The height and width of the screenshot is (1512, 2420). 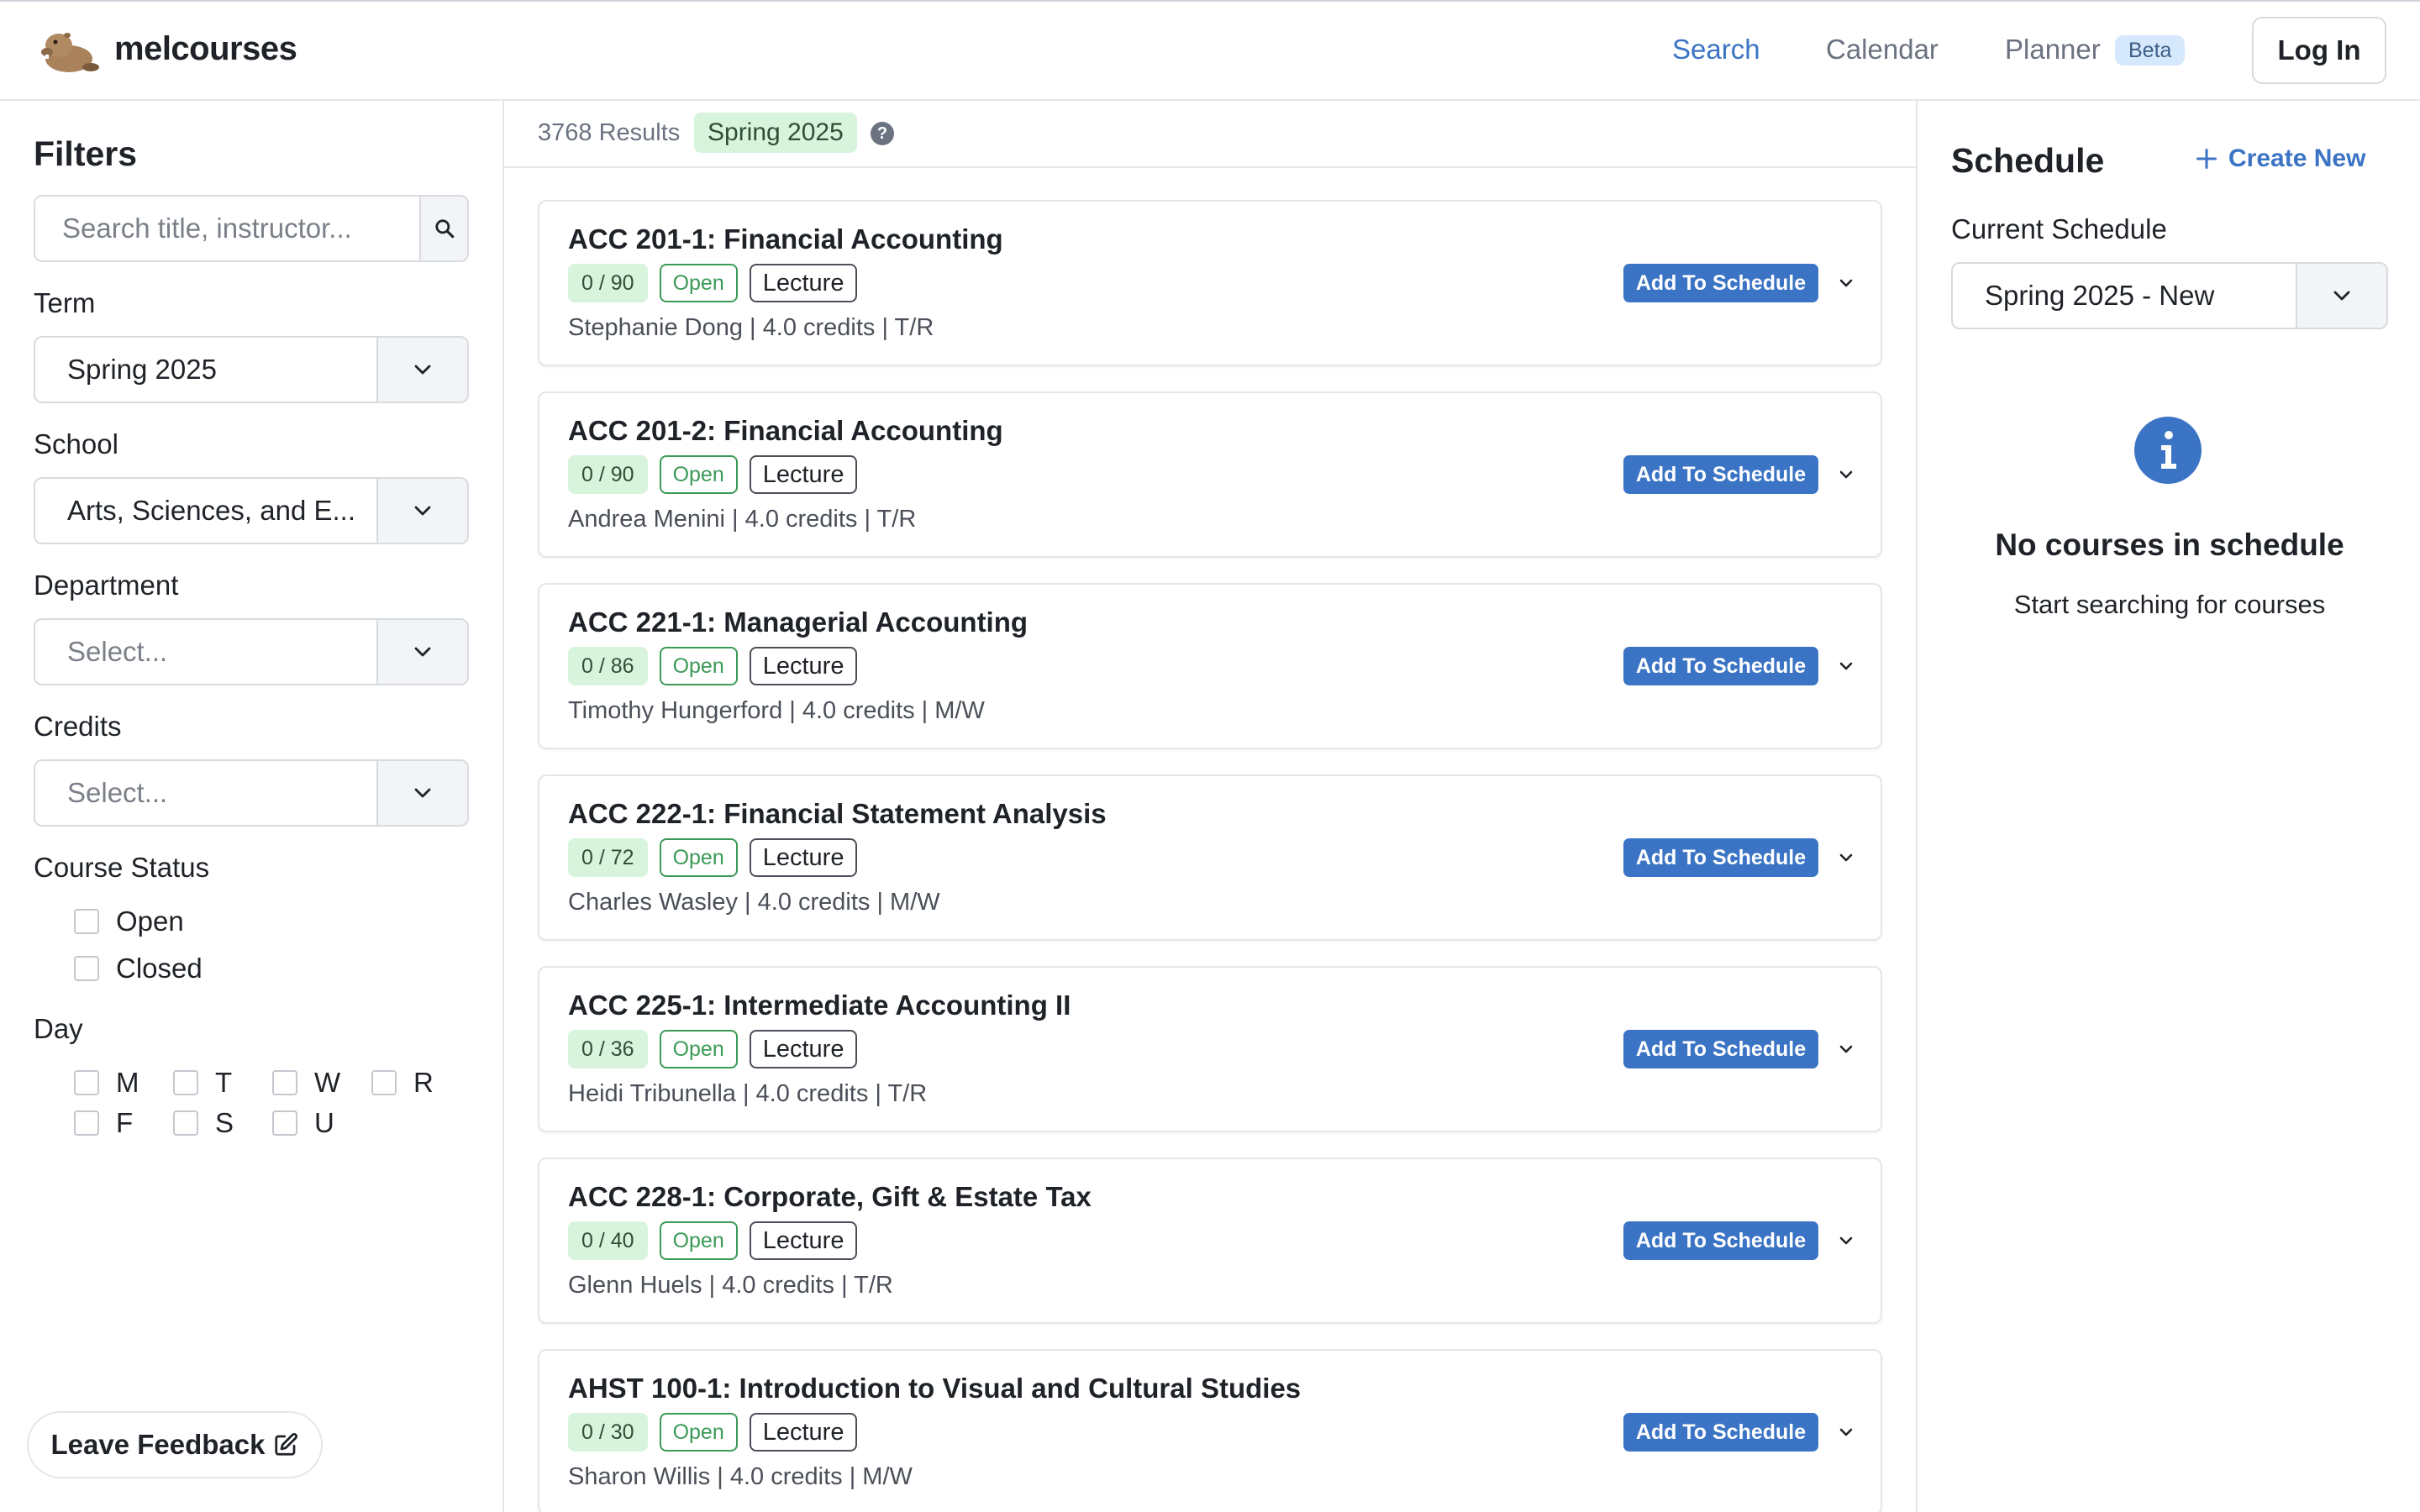 I want to click on results-count: 3768 Results, so click(x=609, y=132).